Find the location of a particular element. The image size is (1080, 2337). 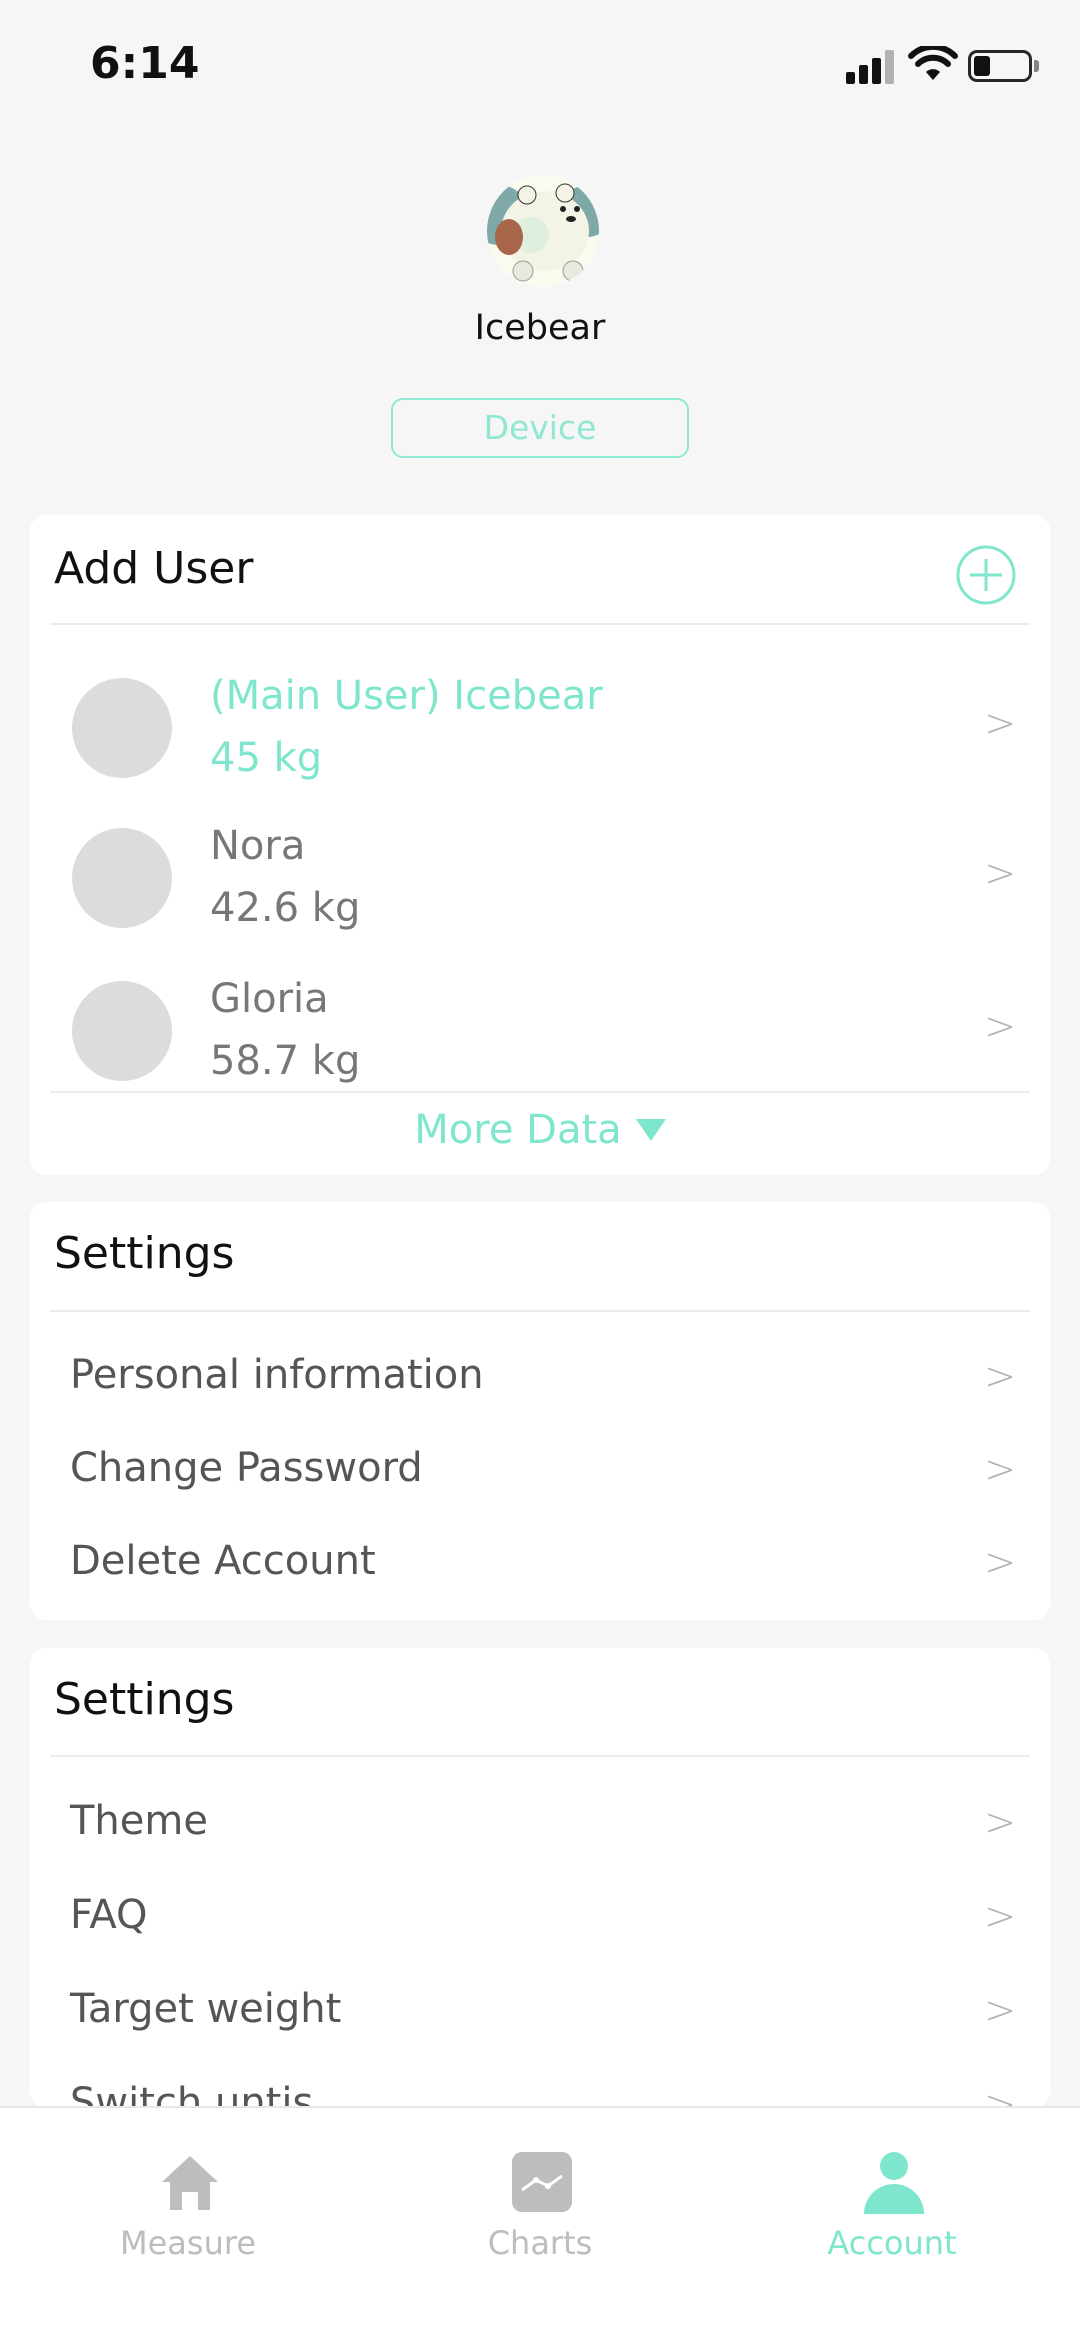

user-weight: 58.7 kg is located at coordinates (285, 1061).